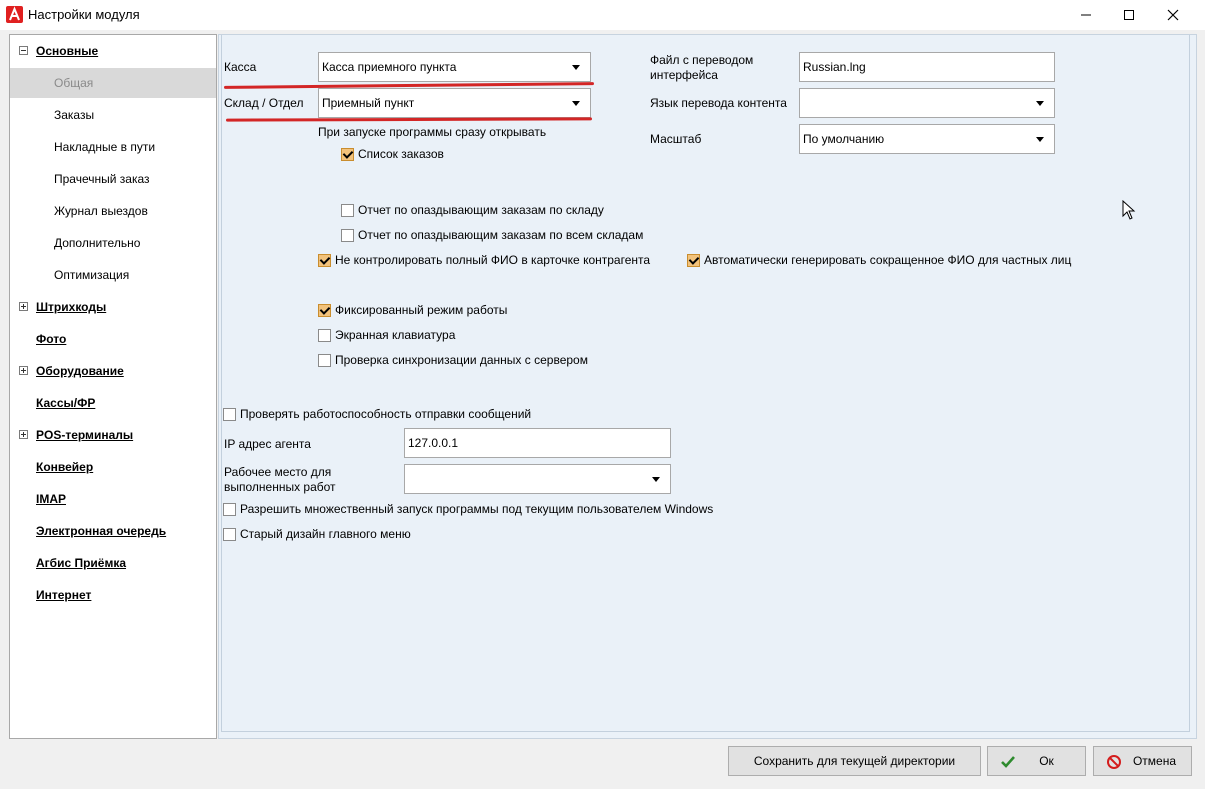 This screenshot has height=789, width=1205. I want to click on tree-item-label: Журнал выездов, so click(101, 211).